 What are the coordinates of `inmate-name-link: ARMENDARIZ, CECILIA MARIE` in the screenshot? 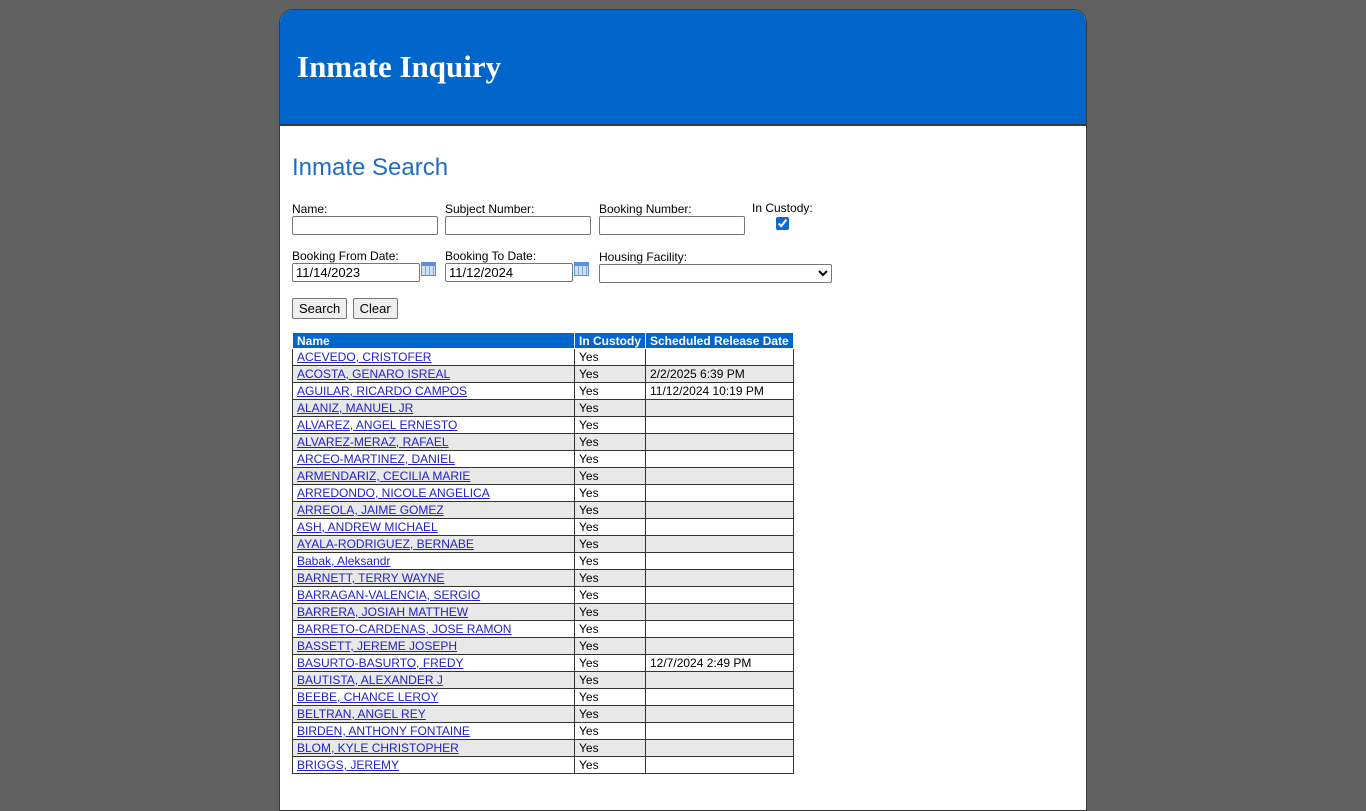 It's located at (383, 476).